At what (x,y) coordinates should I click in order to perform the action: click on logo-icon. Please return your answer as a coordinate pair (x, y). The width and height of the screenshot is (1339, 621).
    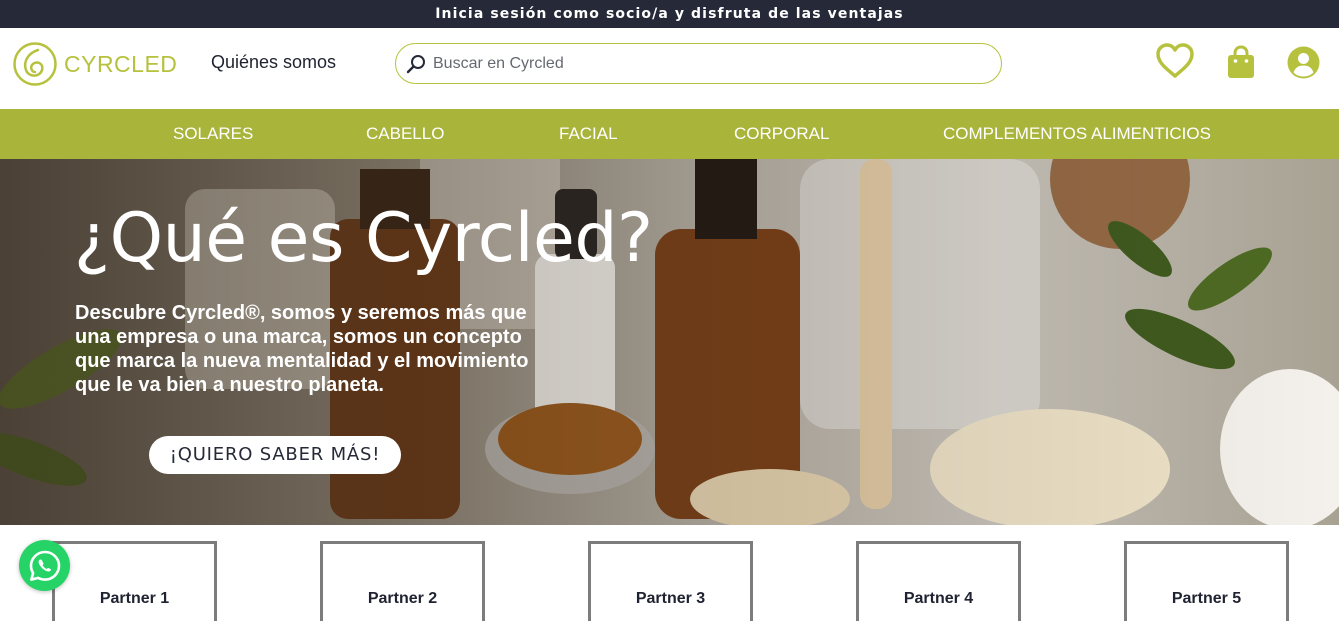
    Looking at the image, I should click on (35, 64).